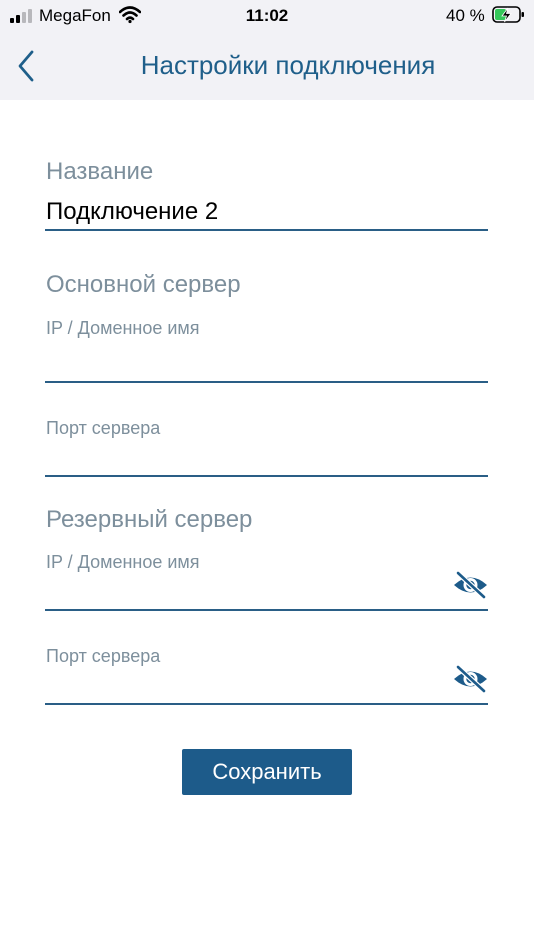 The width and height of the screenshot is (534, 950). What do you see at coordinates (266, 382) in the screenshot?
I see `primary-ip-underline` at bounding box center [266, 382].